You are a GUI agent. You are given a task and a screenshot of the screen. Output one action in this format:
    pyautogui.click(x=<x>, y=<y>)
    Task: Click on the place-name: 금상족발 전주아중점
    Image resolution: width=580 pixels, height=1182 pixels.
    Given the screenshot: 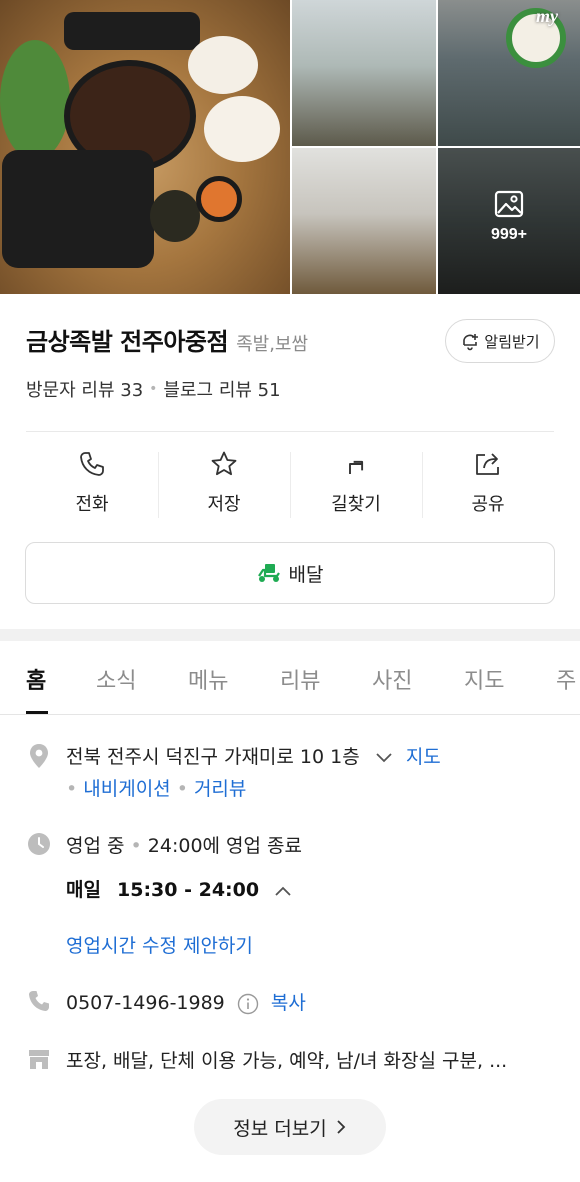 What is the action you would take?
    pyautogui.click(x=127, y=342)
    